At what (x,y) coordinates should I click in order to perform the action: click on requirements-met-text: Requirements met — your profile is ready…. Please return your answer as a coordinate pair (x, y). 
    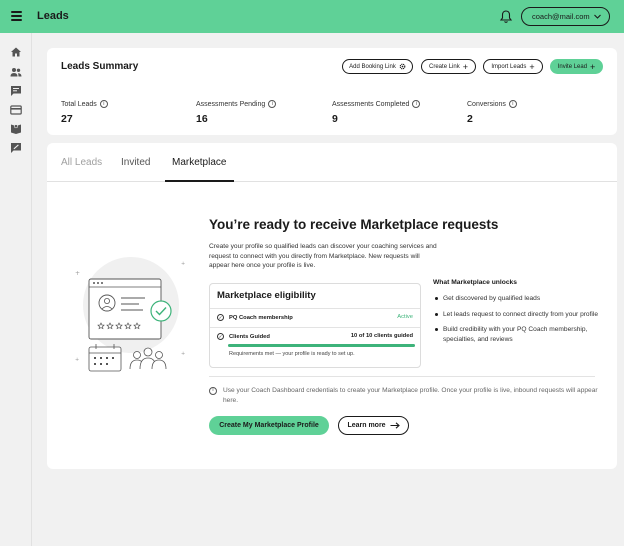
    Looking at the image, I should click on (292, 354).